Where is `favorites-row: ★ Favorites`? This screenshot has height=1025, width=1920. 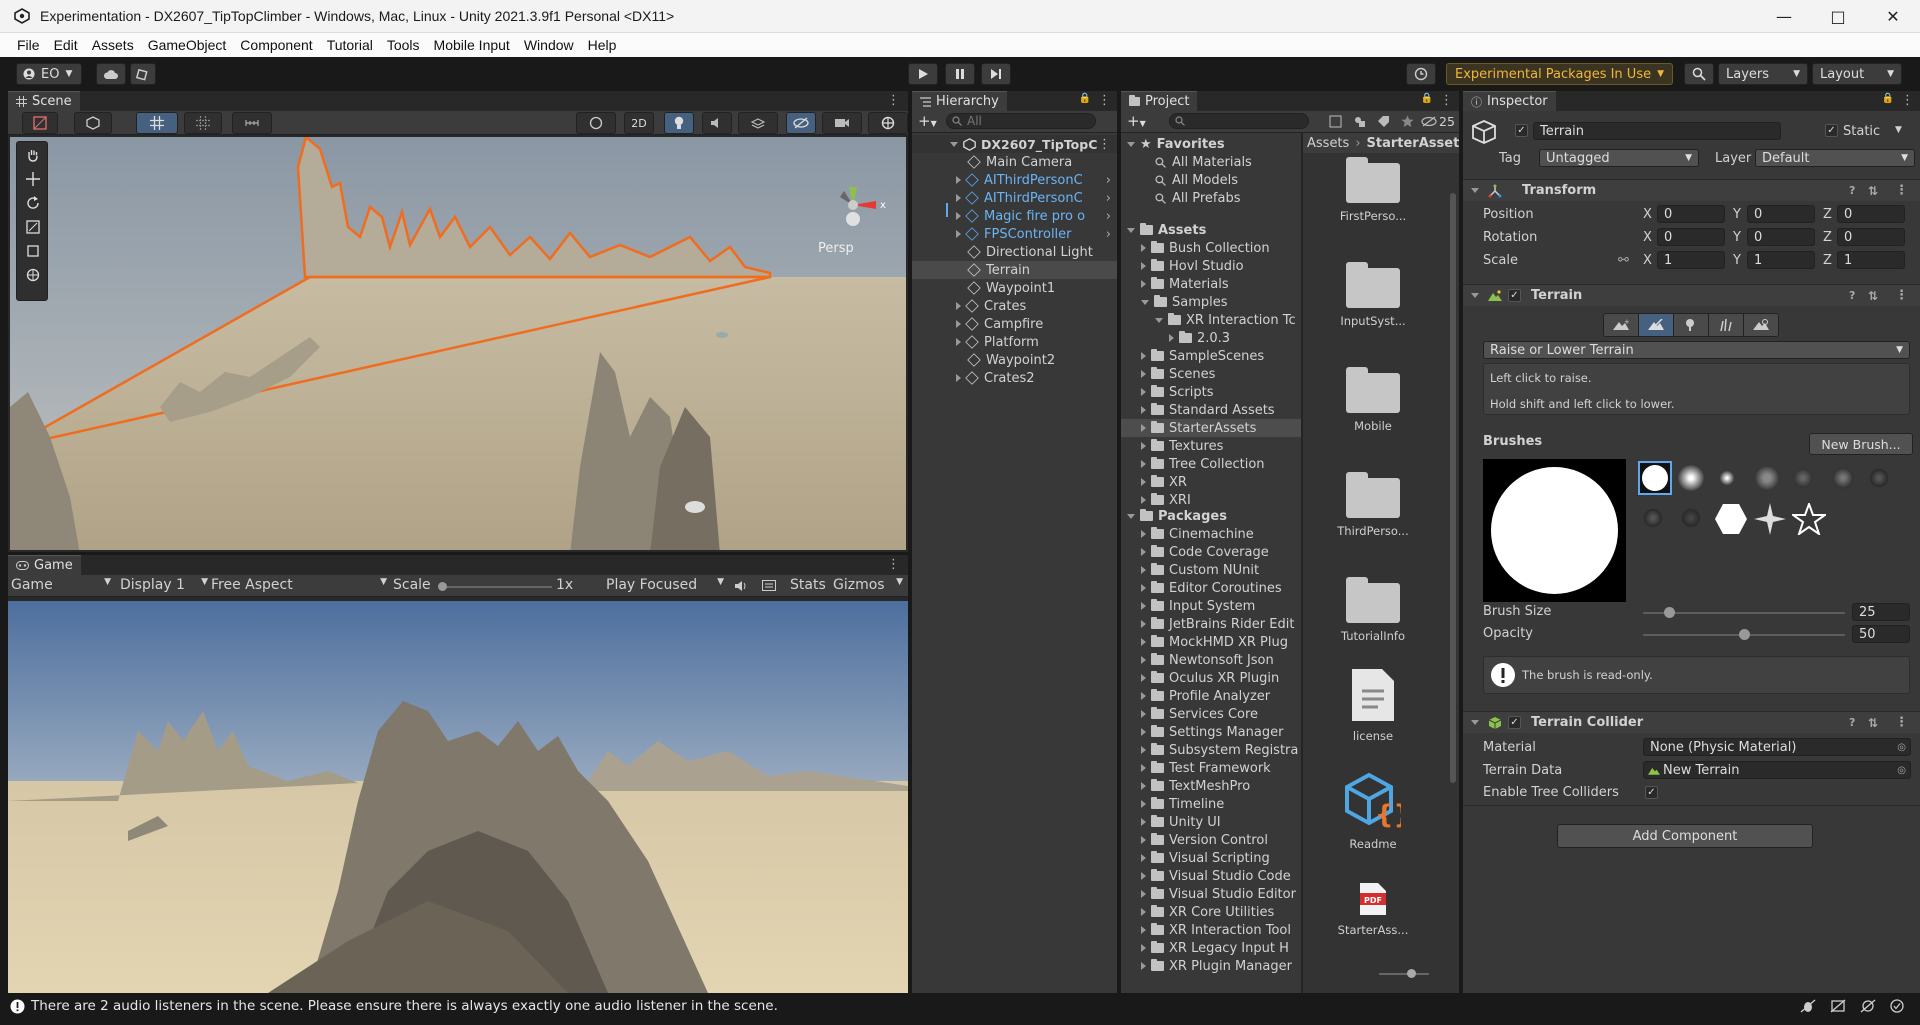
favorites-row: ★ Favorites is located at coordinates (1211, 144).